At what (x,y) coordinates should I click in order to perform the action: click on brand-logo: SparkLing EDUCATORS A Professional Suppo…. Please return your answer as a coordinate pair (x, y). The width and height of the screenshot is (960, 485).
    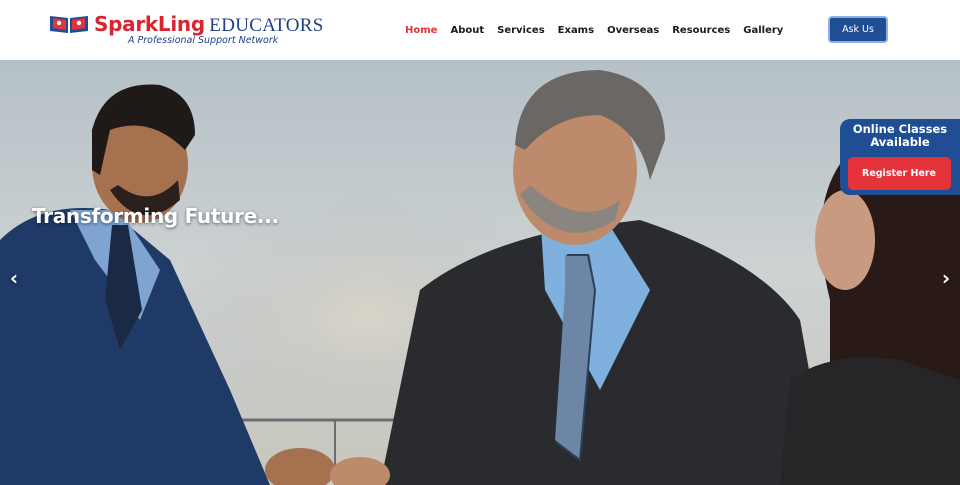
    Looking at the image, I should click on (185, 30).